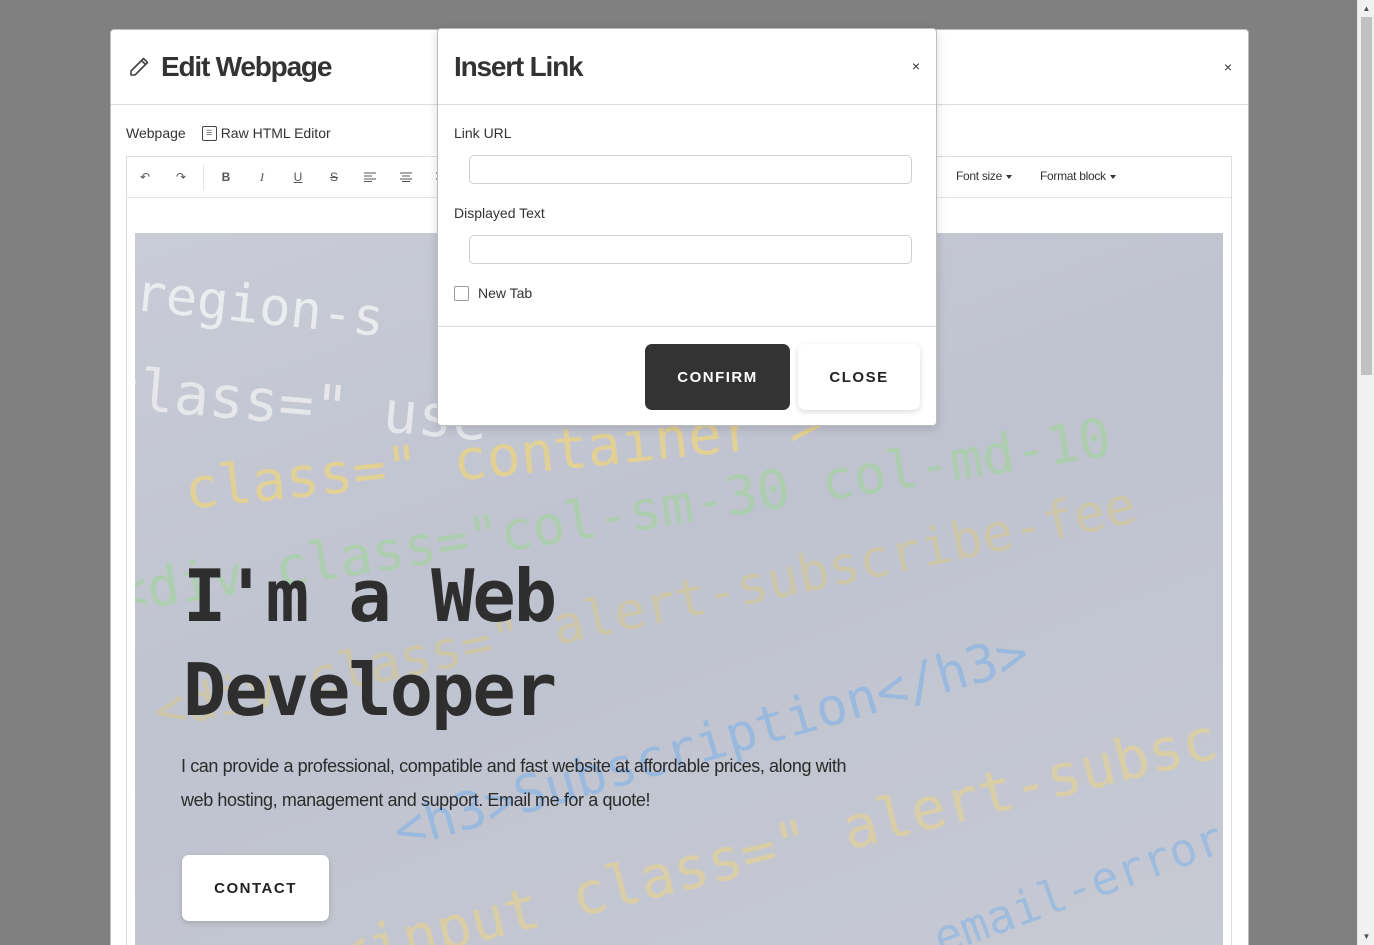 This screenshot has width=1374, height=945. Describe the element at coordinates (262, 177) in the screenshot. I see `italic-icon: I` at that location.